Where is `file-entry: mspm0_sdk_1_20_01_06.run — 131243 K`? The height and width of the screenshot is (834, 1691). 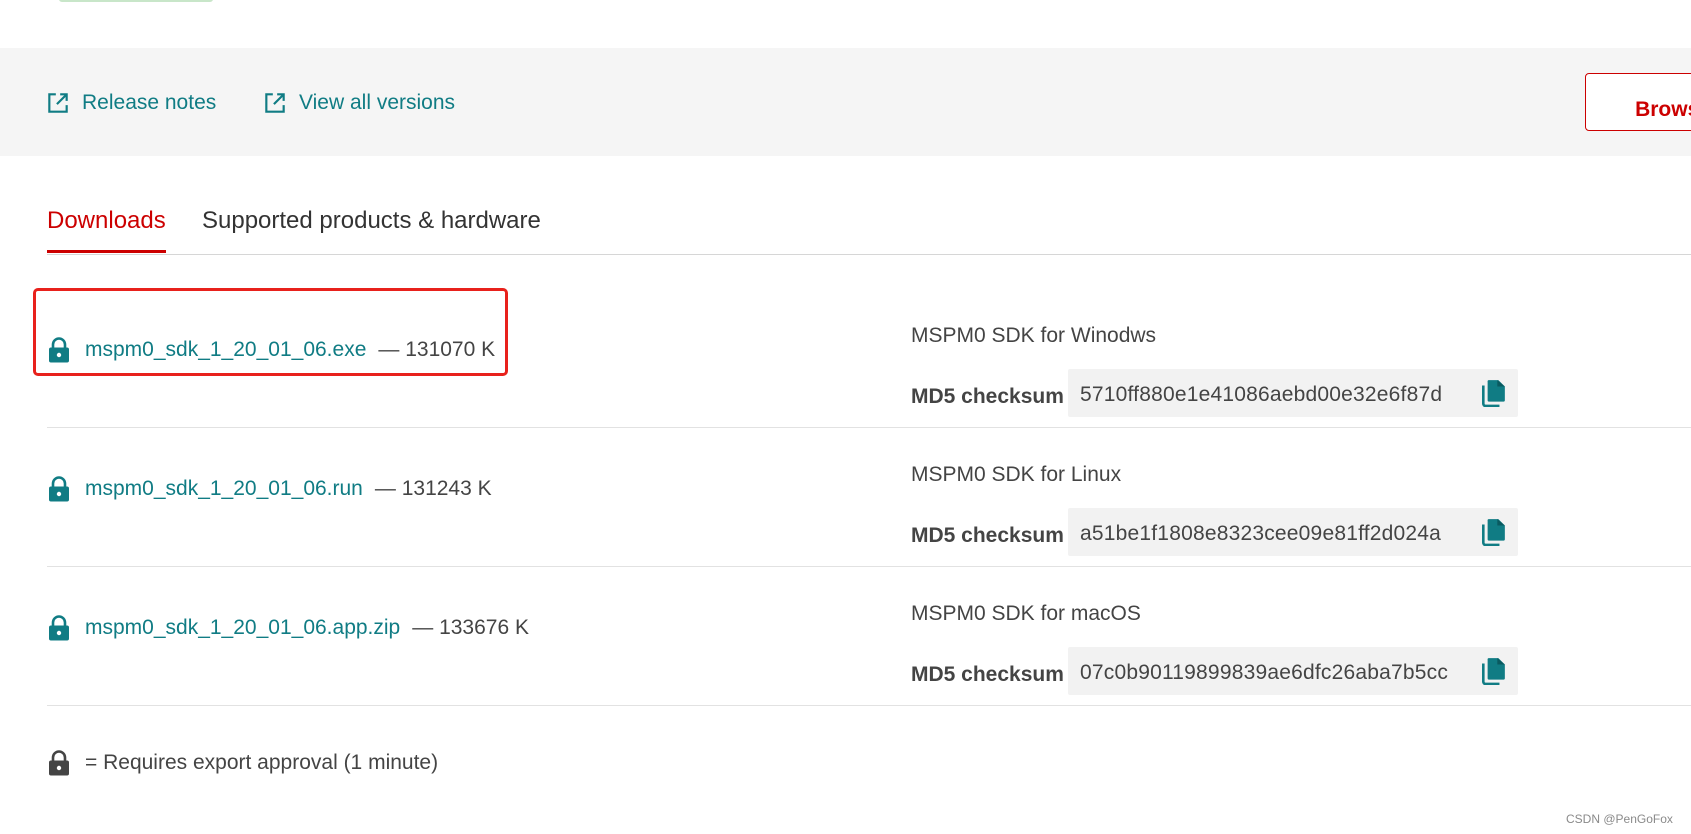 file-entry: mspm0_sdk_1_20_01_06.run — 131243 K is located at coordinates (269, 489).